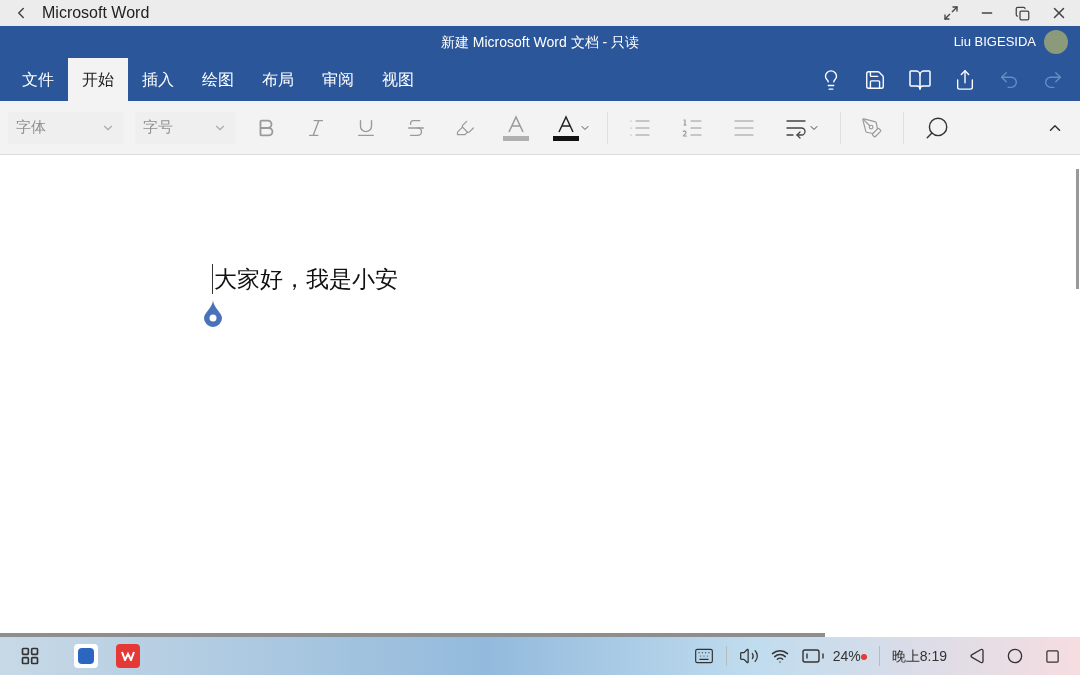 Image resolution: width=1080 pixels, height=675 pixels. What do you see at coordinates (994, 42) in the screenshot?
I see `user-name: Liu BIGESIDA` at bounding box center [994, 42].